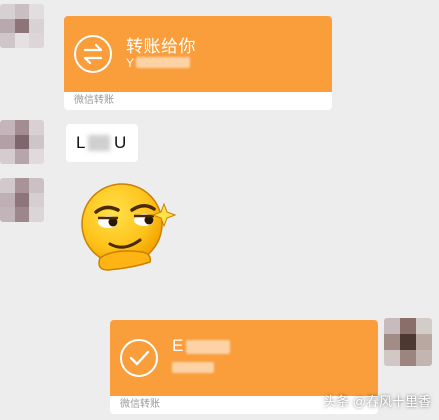  What do you see at coordinates (178, 345) in the screenshot?
I see `transfer-title: E` at bounding box center [178, 345].